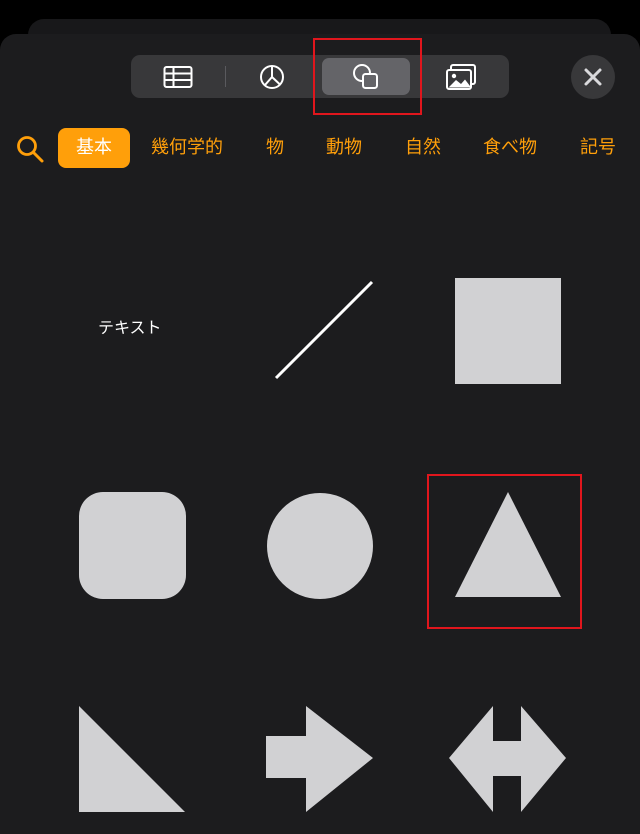 Image resolution: width=640 pixels, height=834 pixels. Describe the element at coordinates (508, 331) in the screenshot. I see `shape-square` at that location.